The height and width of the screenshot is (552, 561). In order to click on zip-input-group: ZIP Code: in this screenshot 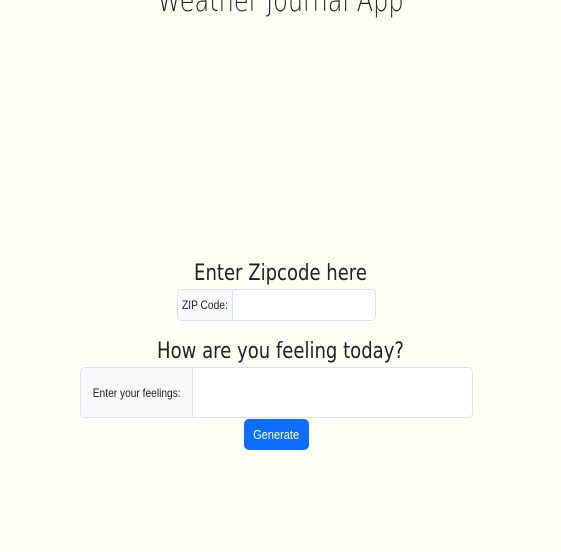, I will do `click(276, 305)`.